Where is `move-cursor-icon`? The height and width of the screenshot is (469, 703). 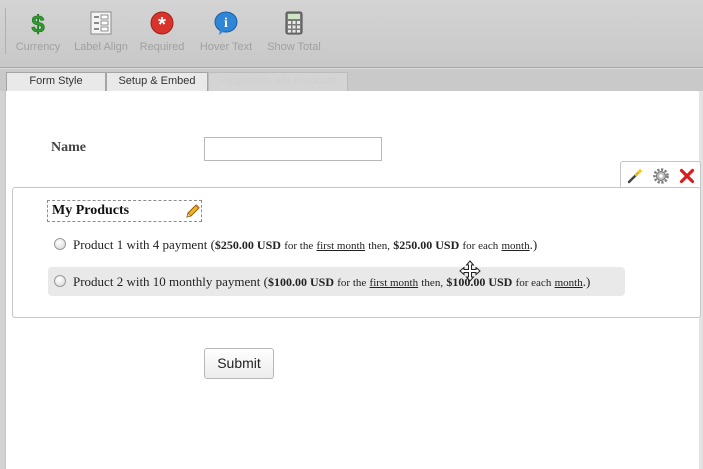 move-cursor-icon is located at coordinates (470, 271).